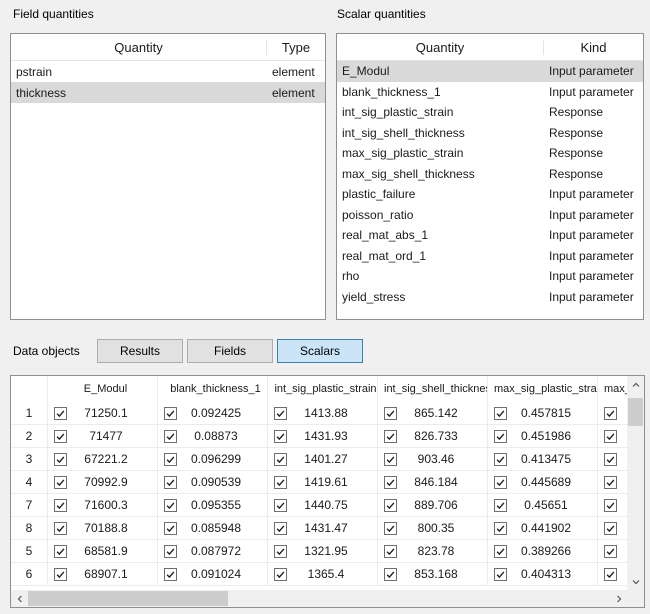 This screenshot has height=614, width=650. I want to click on column-header: max_sig_plastic_strain, so click(543, 389).